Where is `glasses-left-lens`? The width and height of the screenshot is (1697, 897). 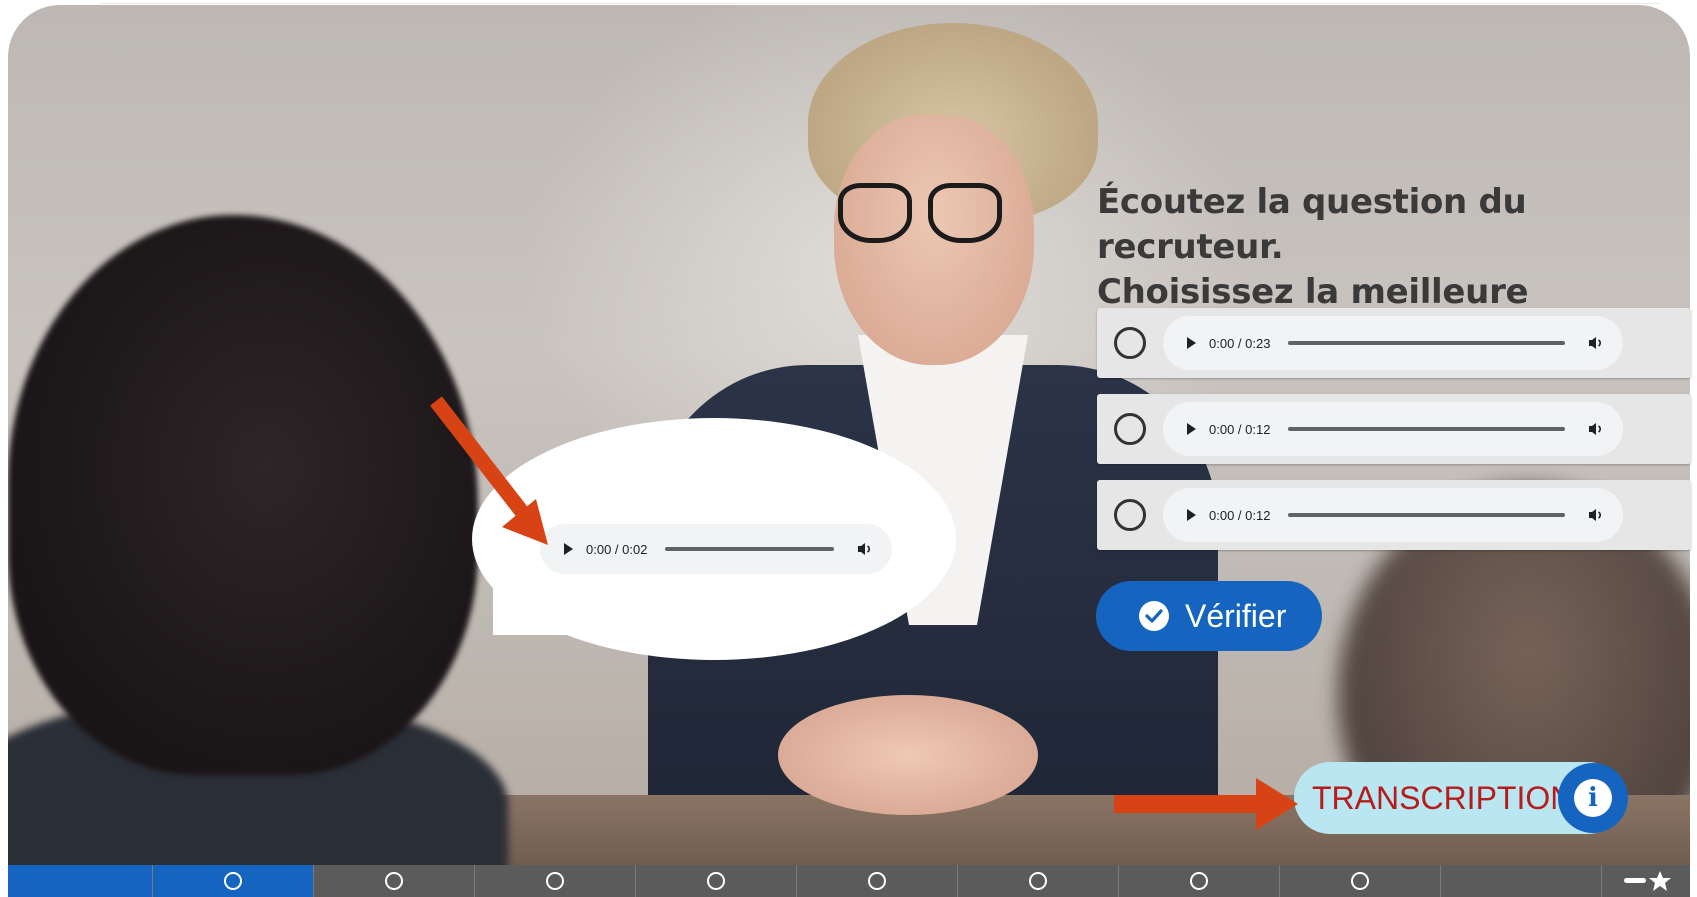
glasses-left-lens is located at coordinates (875, 213).